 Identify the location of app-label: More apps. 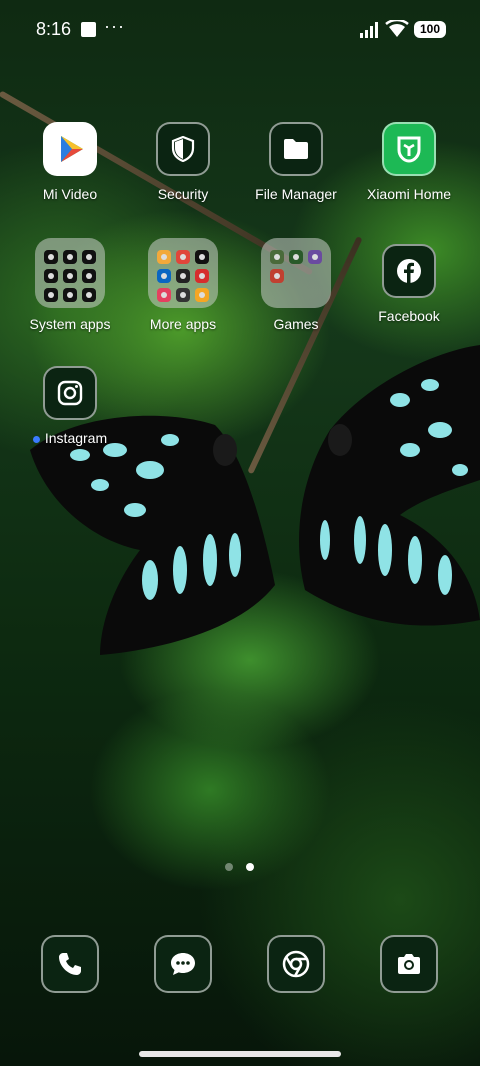
(183, 324).